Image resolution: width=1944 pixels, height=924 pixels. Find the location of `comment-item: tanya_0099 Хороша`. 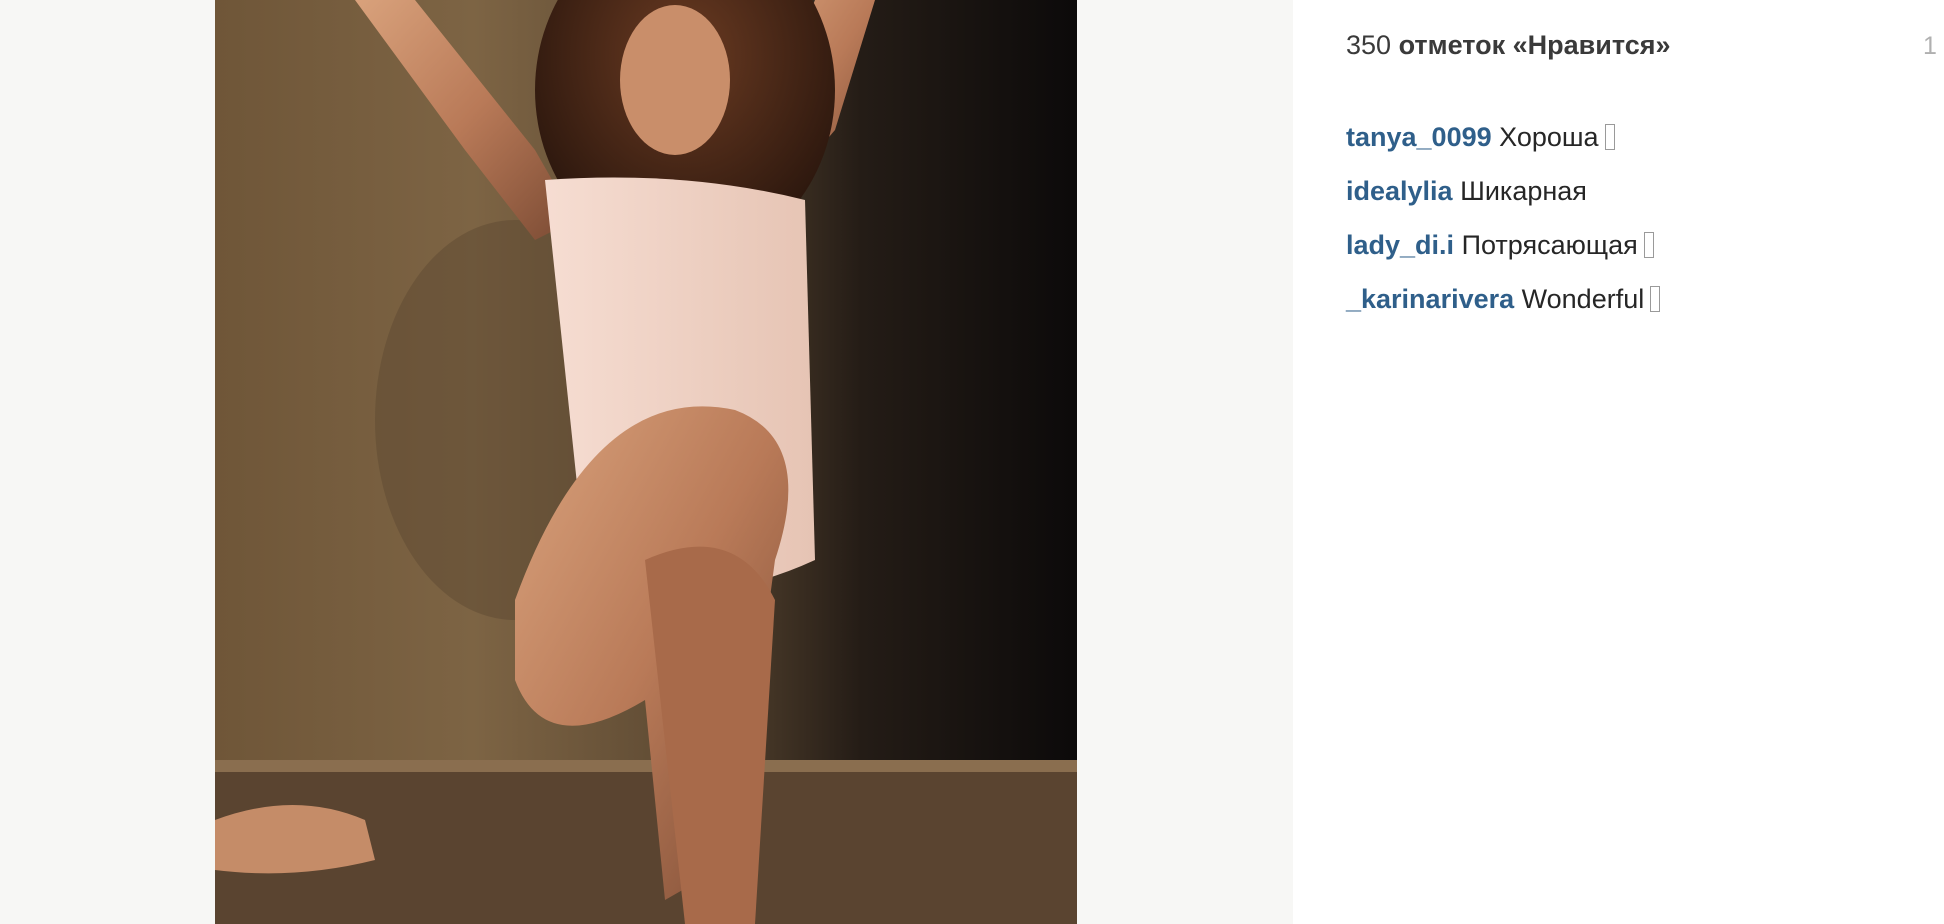

comment-item: tanya_0099 Хороша is located at coordinates (1503, 137).